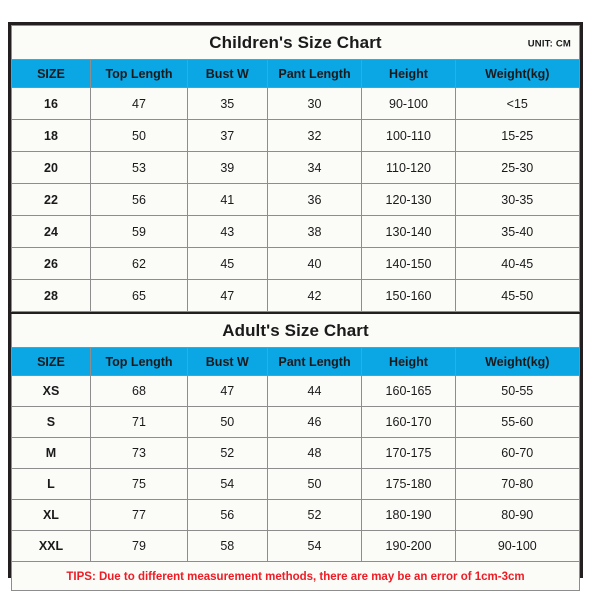  Describe the element at coordinates (51, 167) in the screenshot. I see `cell-size: 20` at that location.